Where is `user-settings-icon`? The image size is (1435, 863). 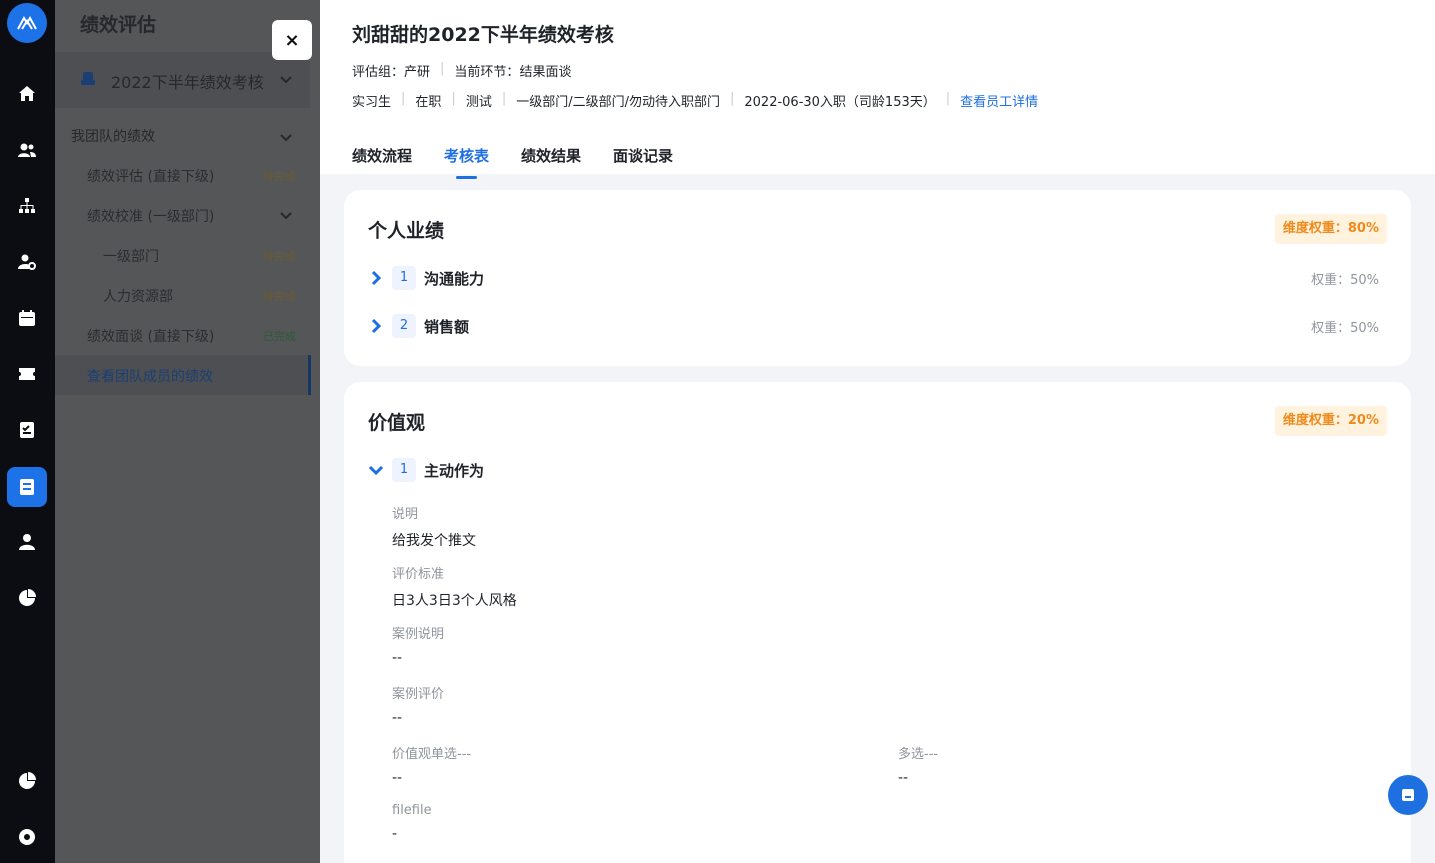
user-settings-icon is located at coordinates (27, 262).